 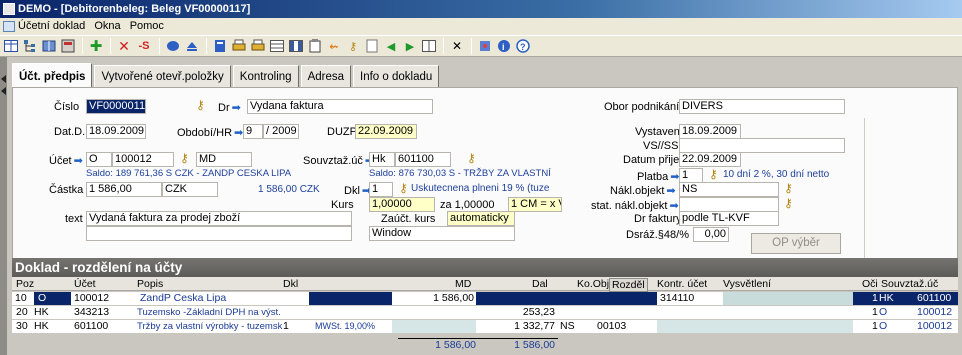 I want to click on printer2-icon, so click(x=258, y=46).